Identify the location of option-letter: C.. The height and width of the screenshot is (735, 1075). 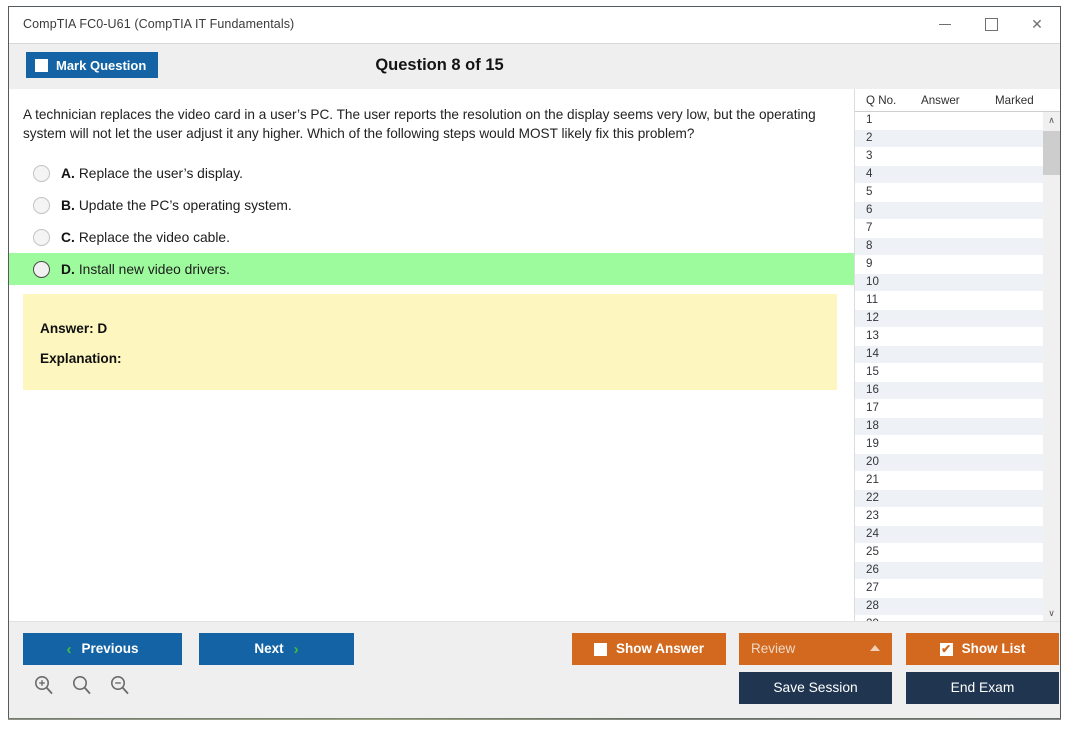
(68, 237).